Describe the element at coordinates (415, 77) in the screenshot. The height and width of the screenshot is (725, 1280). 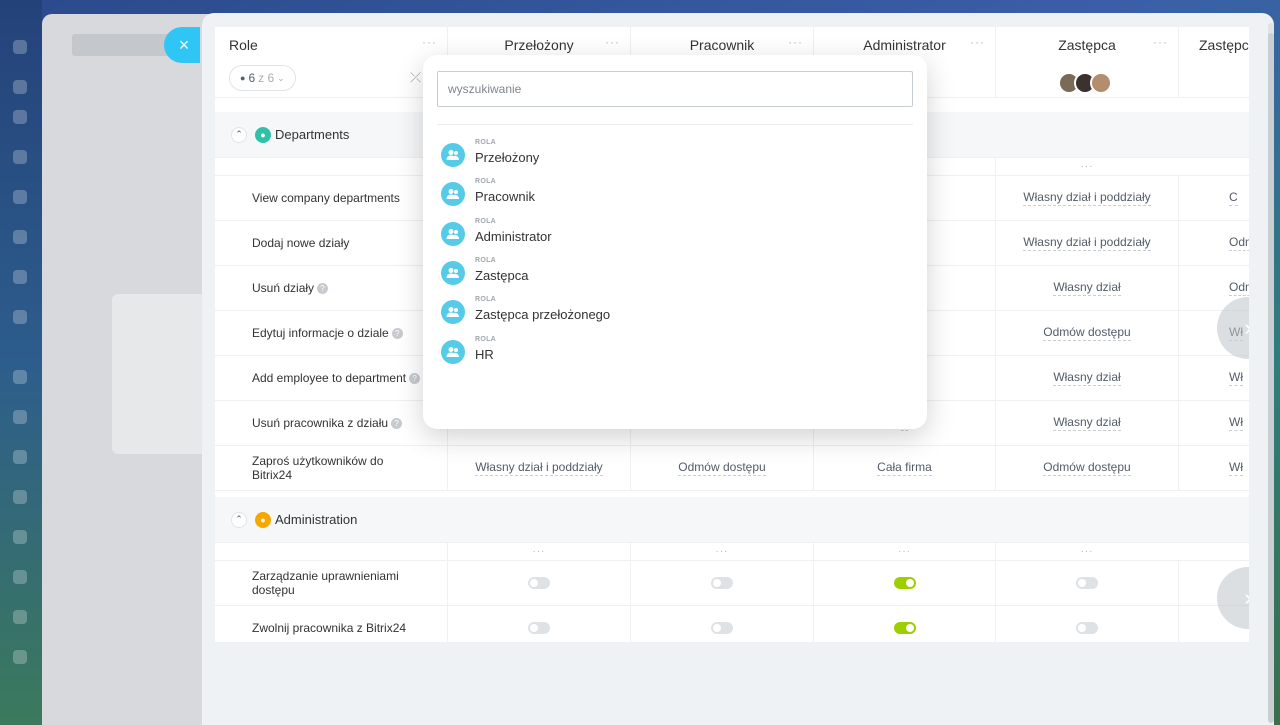
I see `clear-icon: ⤫` at that location.